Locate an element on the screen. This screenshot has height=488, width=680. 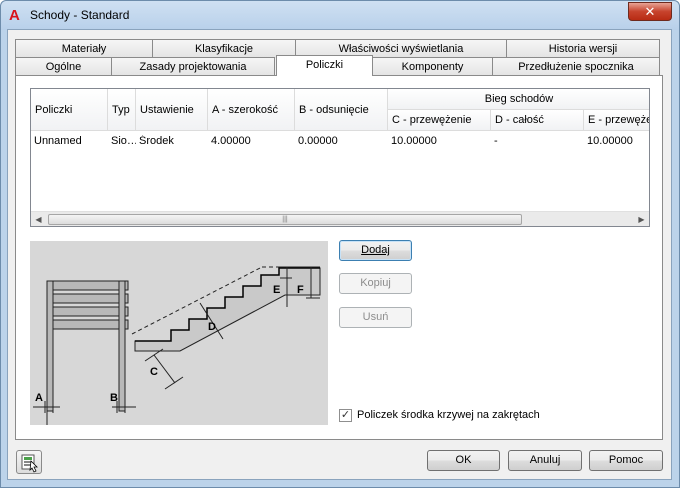
scroll-right-icon: ▶ is located at coordinates (641, 219).